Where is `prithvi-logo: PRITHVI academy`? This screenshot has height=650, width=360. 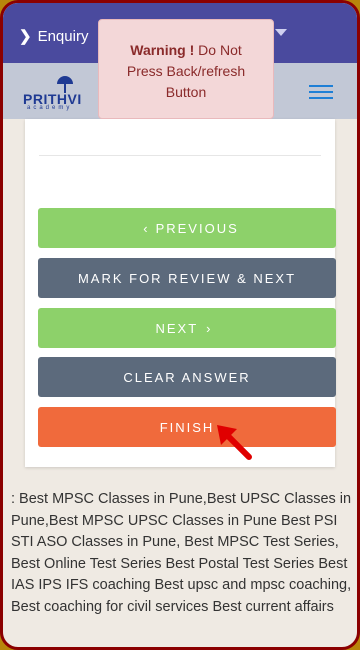
prithvi-logo: PRITHVI academy is located at coordinates (63, 93).